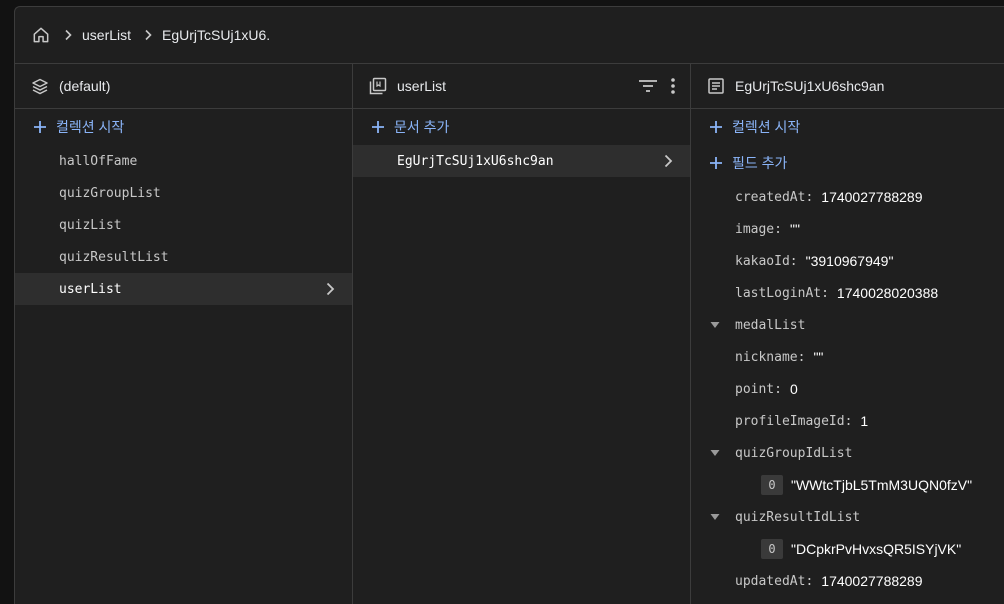 This screenshot has width=1004, height=604. I want to click on database-name: (default), so click(85, 86).